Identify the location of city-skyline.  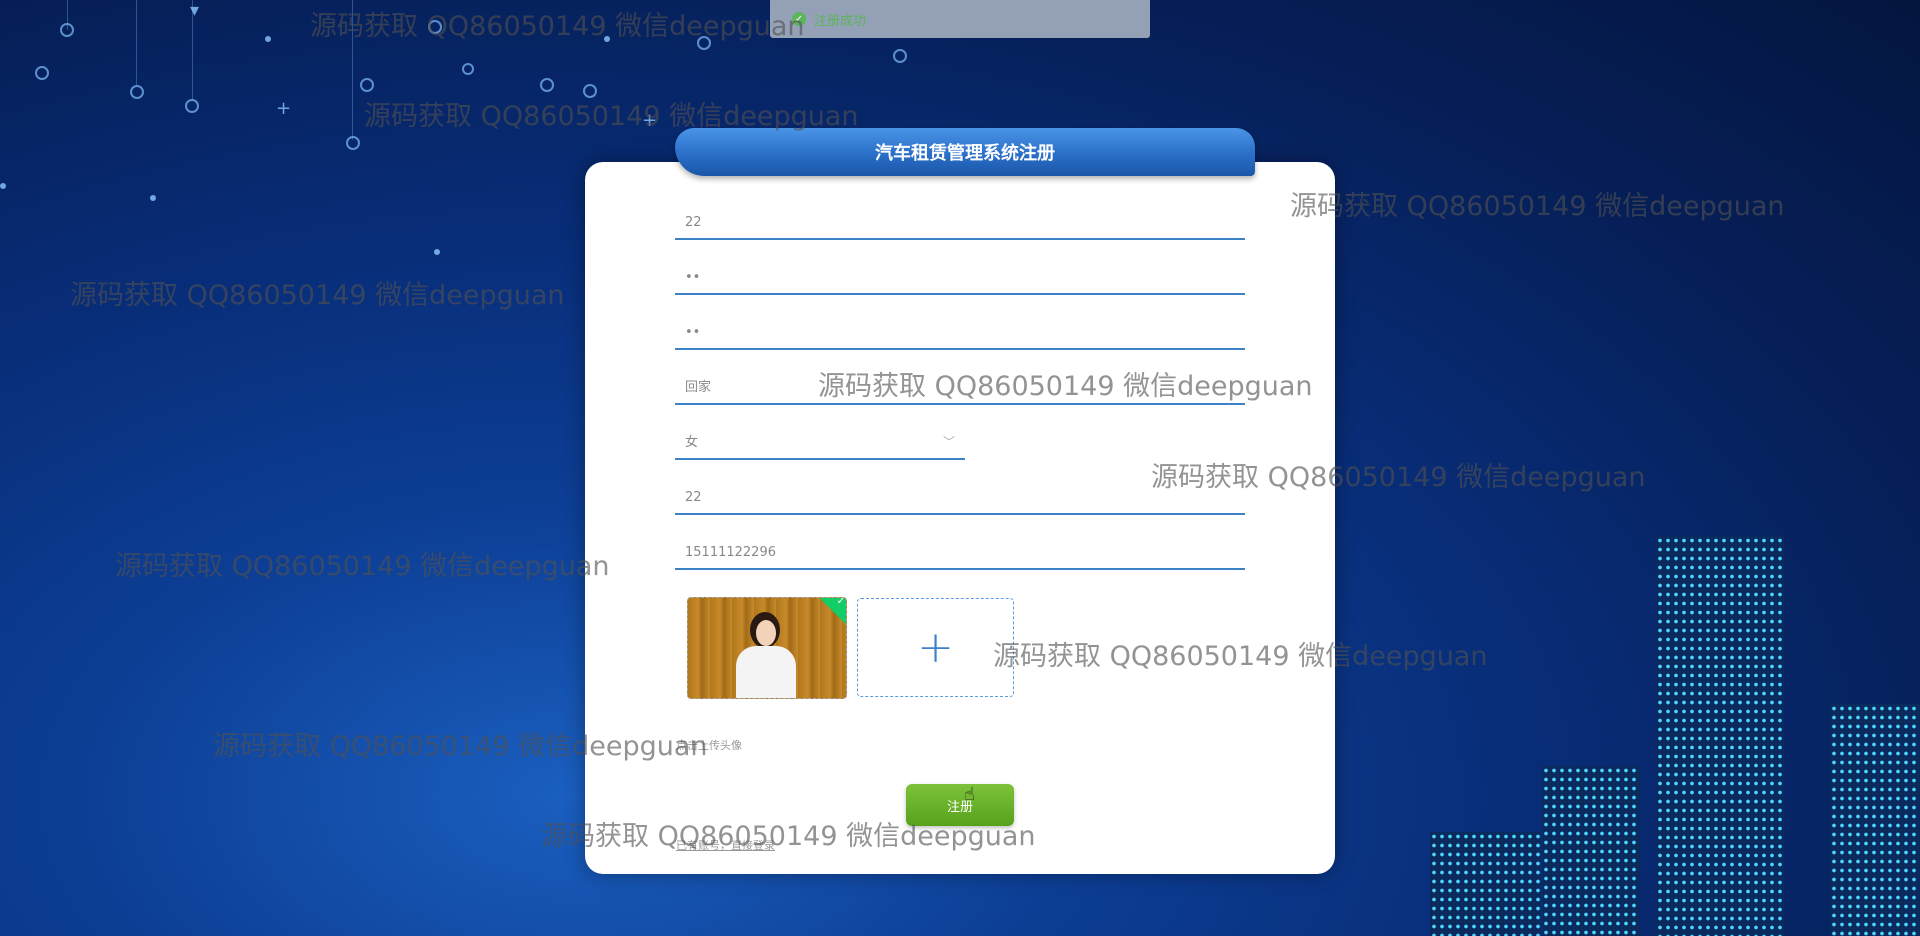
(1670, 736).